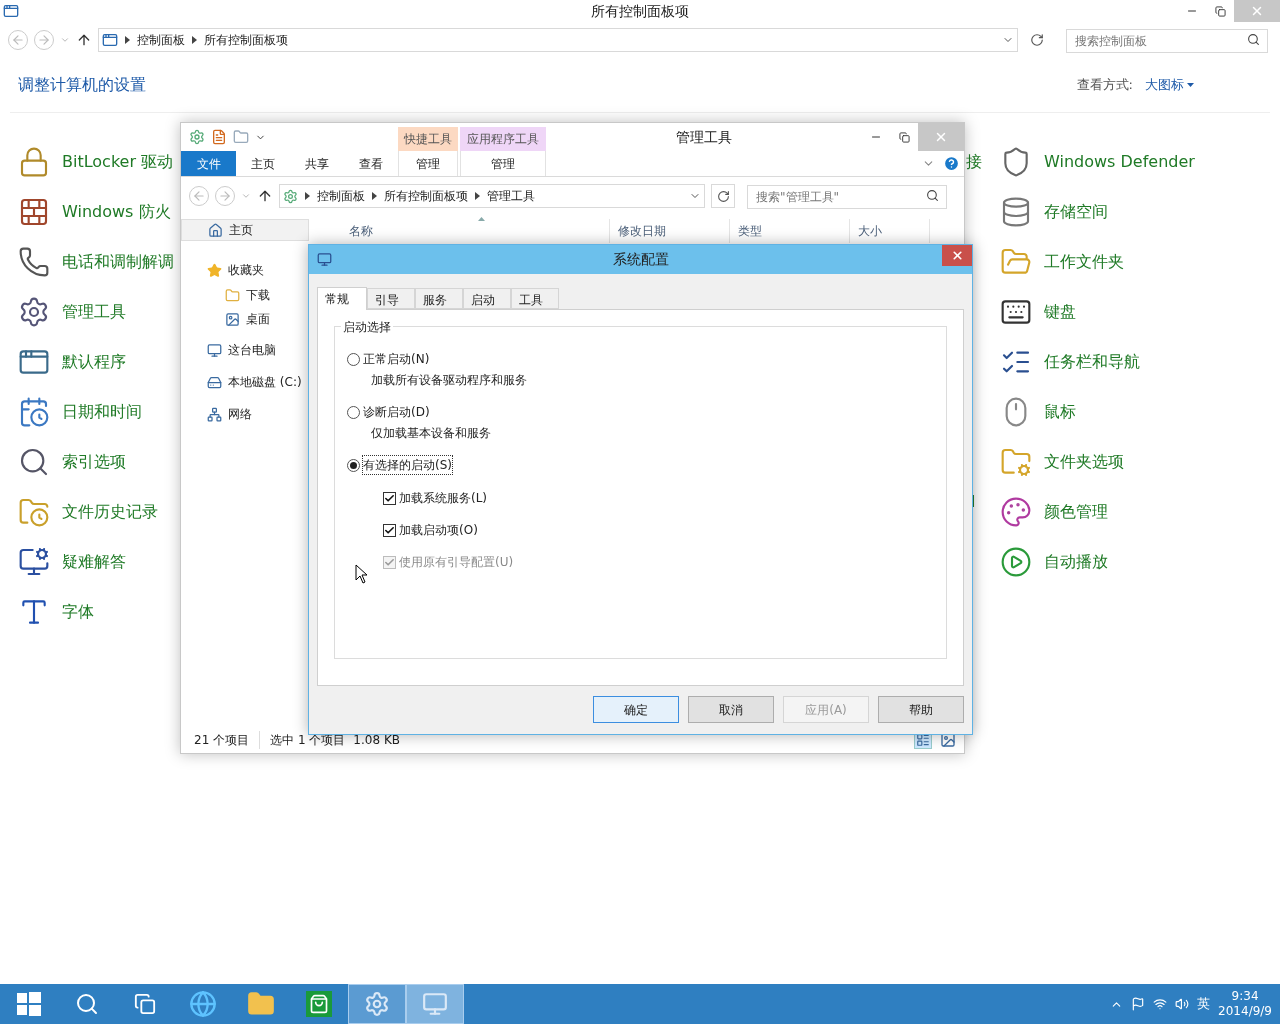 This screenshot has width=1280, height=1024. I want to click on window-title: 所有控制面板项, so click(640, 11).